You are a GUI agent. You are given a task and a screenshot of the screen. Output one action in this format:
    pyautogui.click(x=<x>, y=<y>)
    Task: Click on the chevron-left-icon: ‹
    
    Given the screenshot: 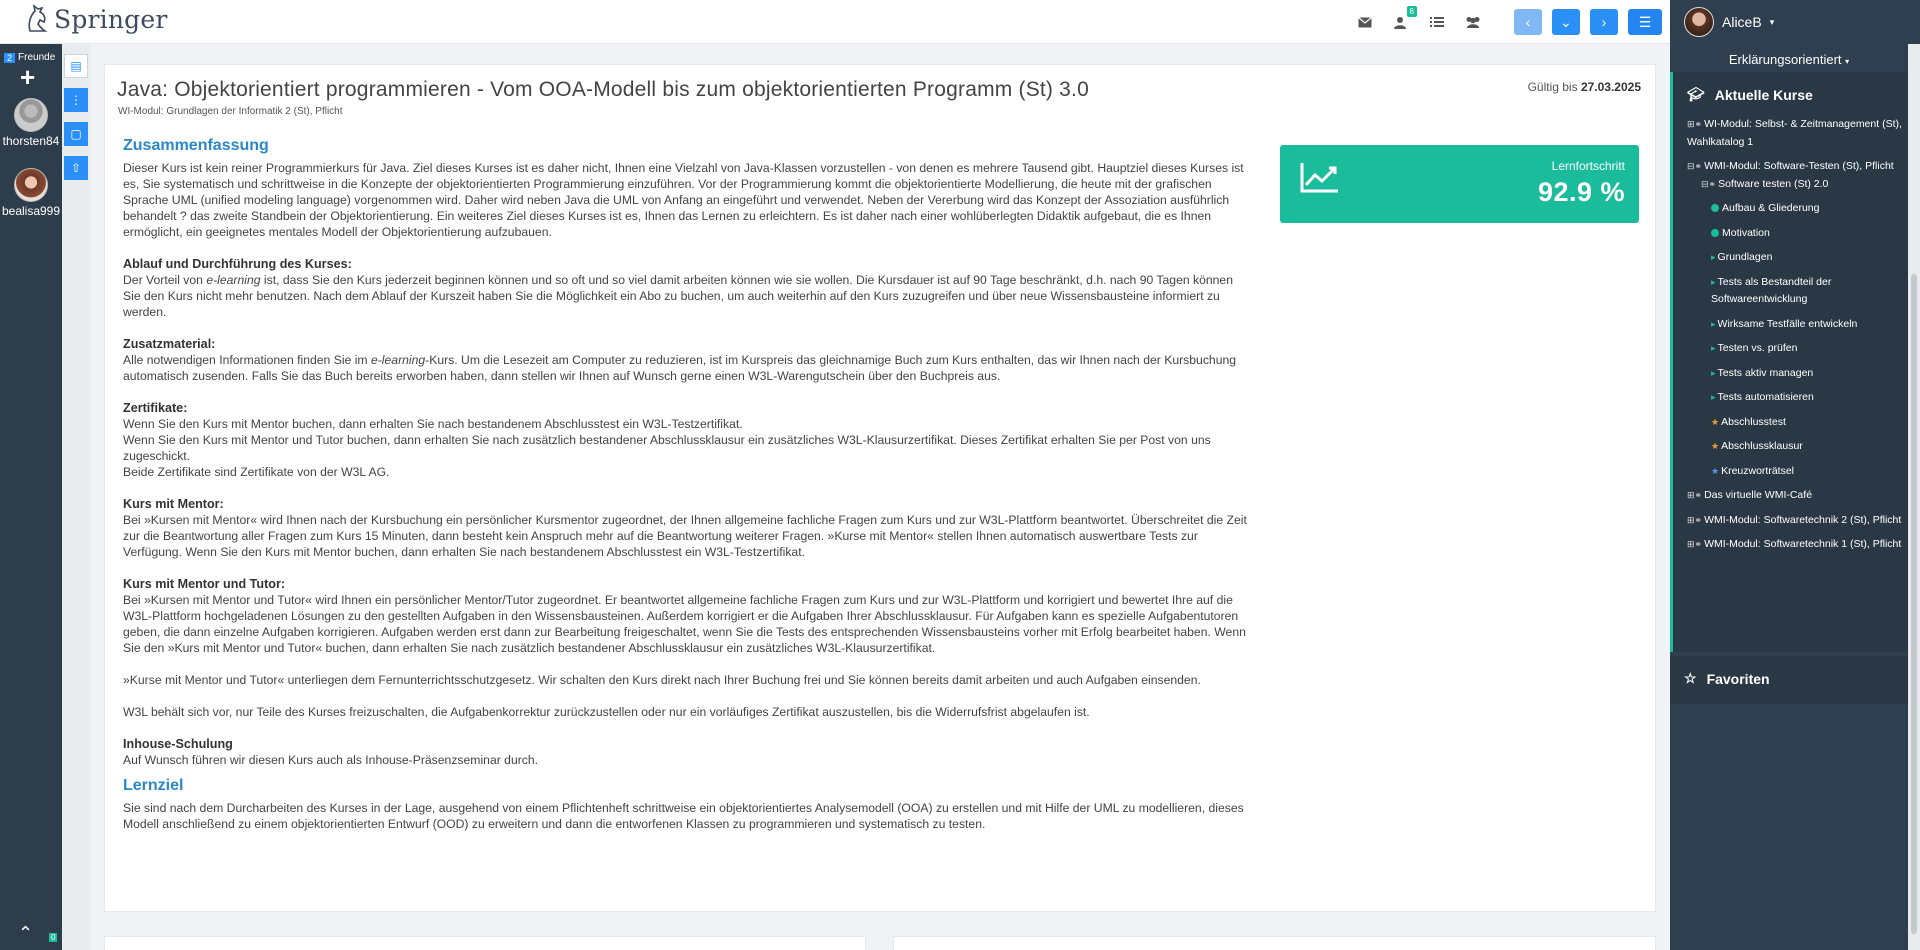 What is the action you would take?
    pyautogui.click(x=1528, y=22)
    